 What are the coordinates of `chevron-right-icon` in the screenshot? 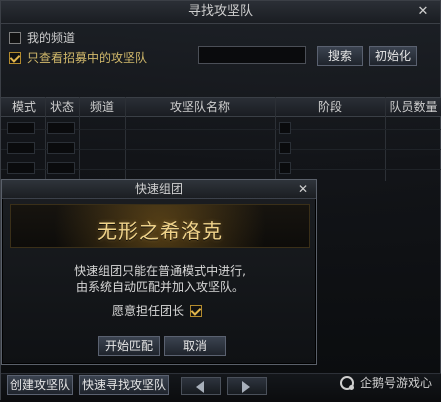 It's located at (246, 387).